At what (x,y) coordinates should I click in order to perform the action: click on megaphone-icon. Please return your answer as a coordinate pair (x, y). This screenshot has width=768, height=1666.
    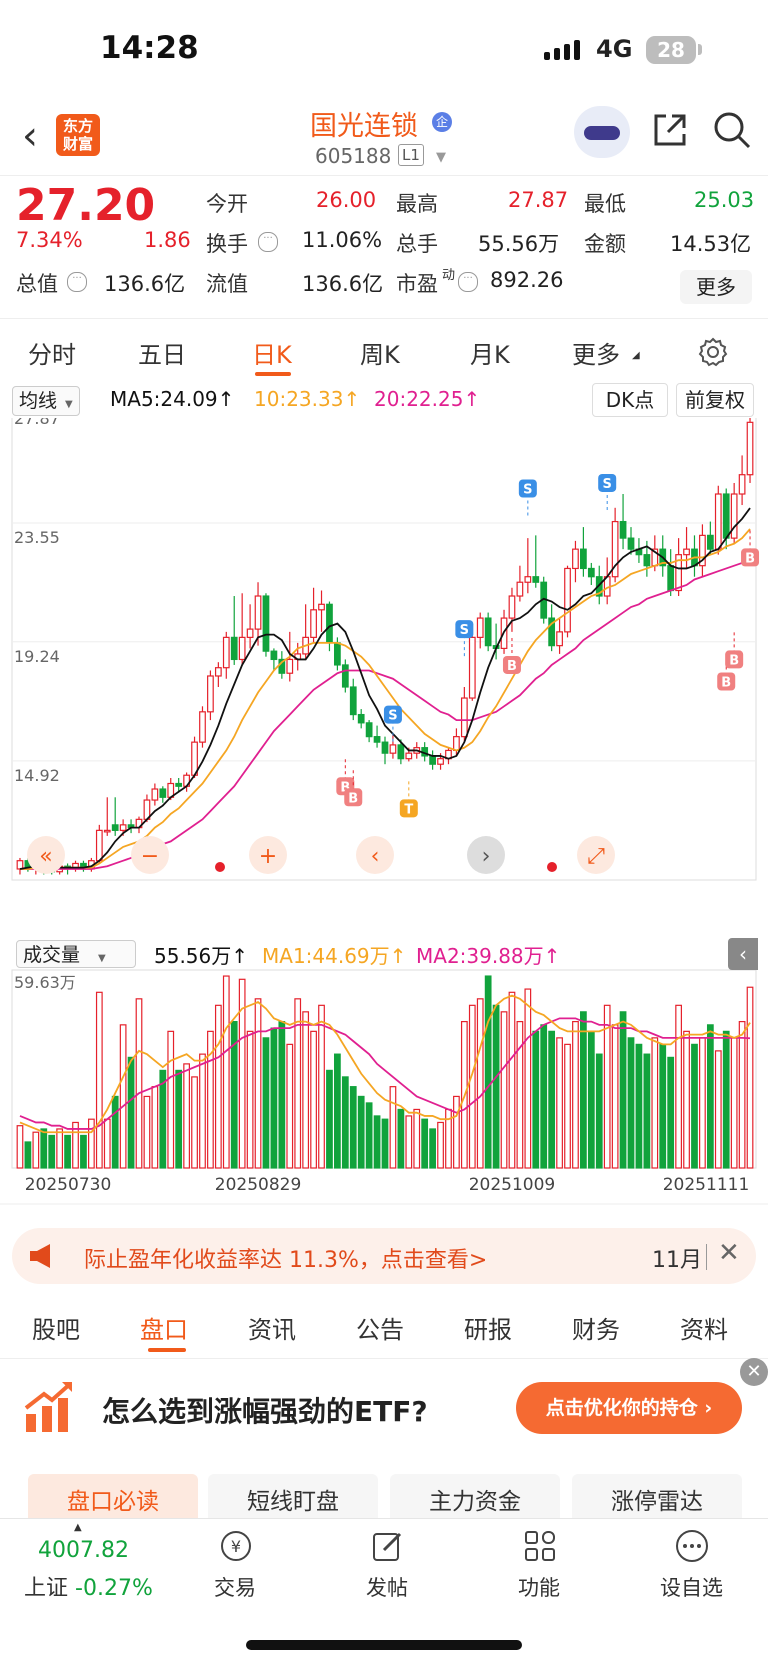
    Looking at the image, I should click on (40, 1256).